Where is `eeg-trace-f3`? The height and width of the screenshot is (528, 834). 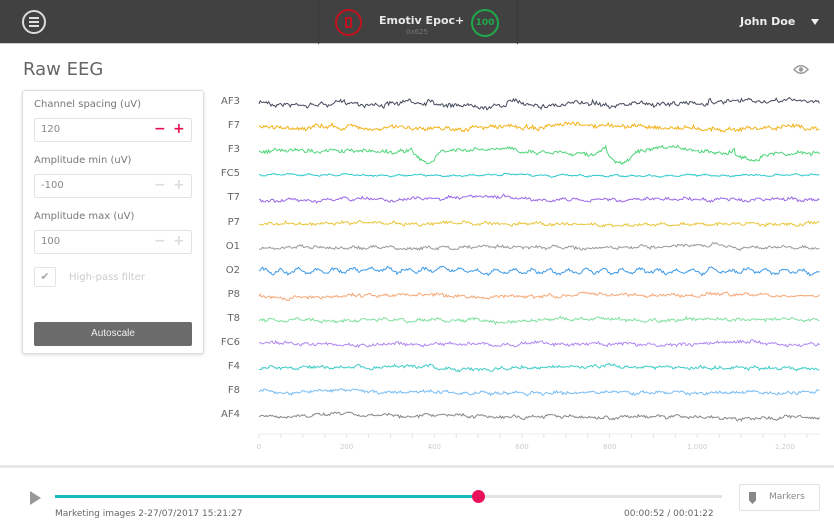
eeg-trace-f3 is located at coordinates (539, 155).